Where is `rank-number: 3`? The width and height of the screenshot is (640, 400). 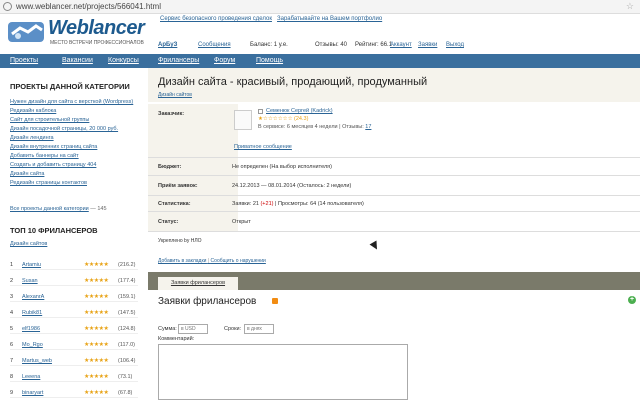
rank-number: 3 is located at coordinates (12, 297).